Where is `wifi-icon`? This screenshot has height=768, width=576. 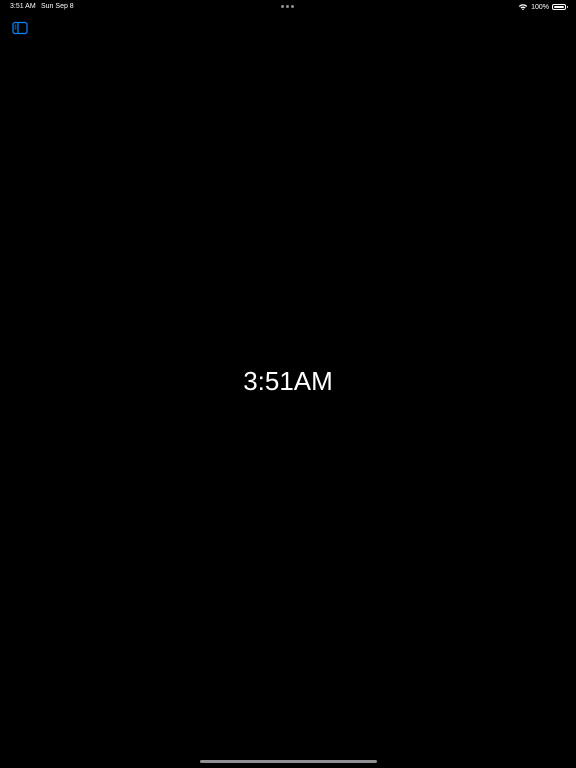 wifi-icon is located at coordinates (523, 7).